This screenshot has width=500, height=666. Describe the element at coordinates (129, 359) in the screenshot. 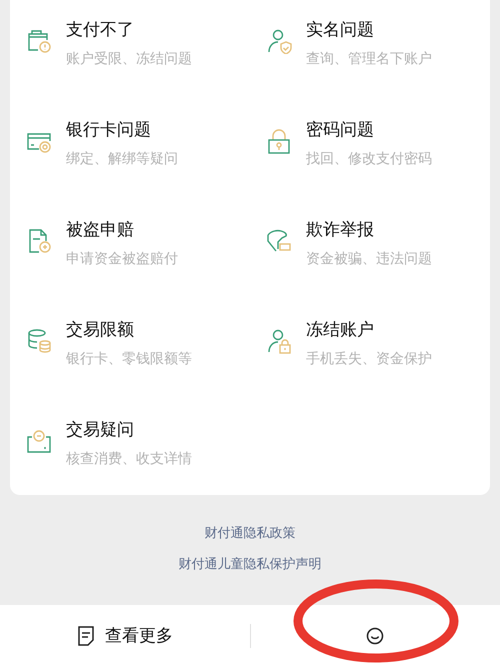

I see `topic-subtitle: 银行卡、零钱限额等` at that location.